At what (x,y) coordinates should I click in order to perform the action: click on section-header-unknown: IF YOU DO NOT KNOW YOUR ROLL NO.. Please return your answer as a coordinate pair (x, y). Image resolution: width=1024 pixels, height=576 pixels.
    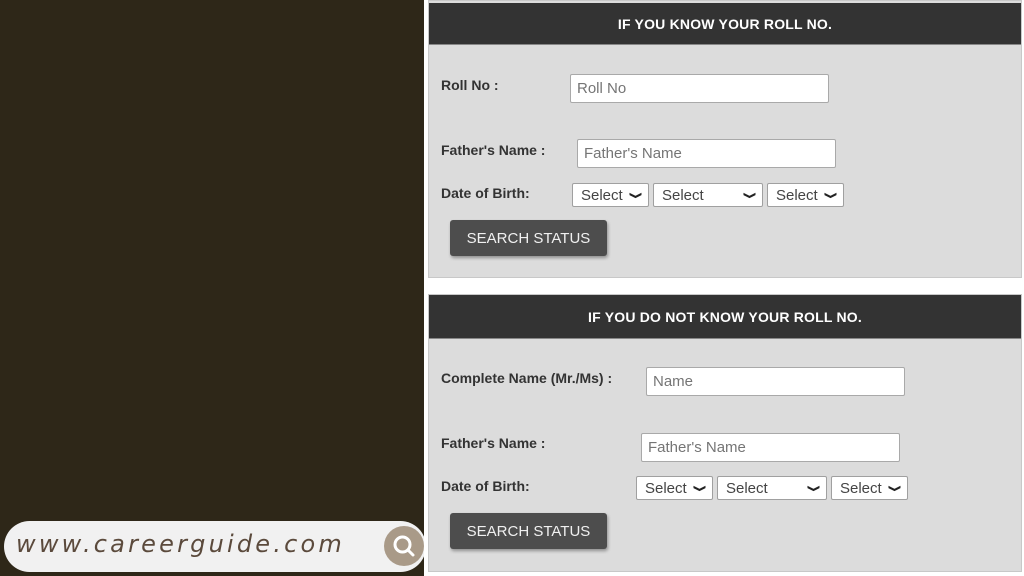
    Looking at the image, I should click on (725, 317).